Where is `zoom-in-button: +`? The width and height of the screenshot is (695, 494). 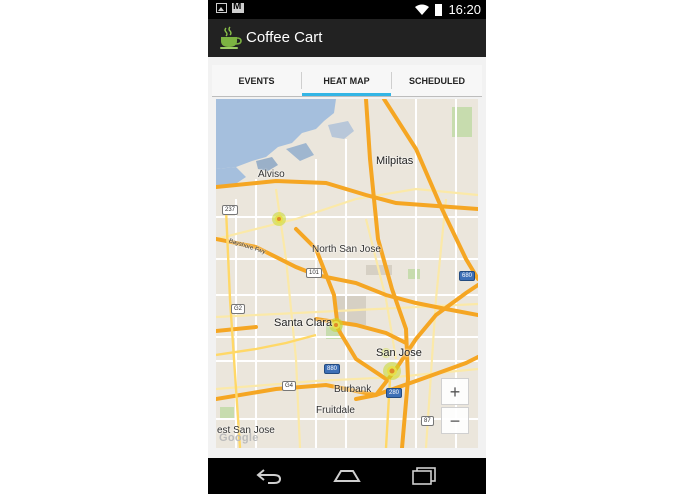 zoom-in-button: + is located at coordinates (455, 391).